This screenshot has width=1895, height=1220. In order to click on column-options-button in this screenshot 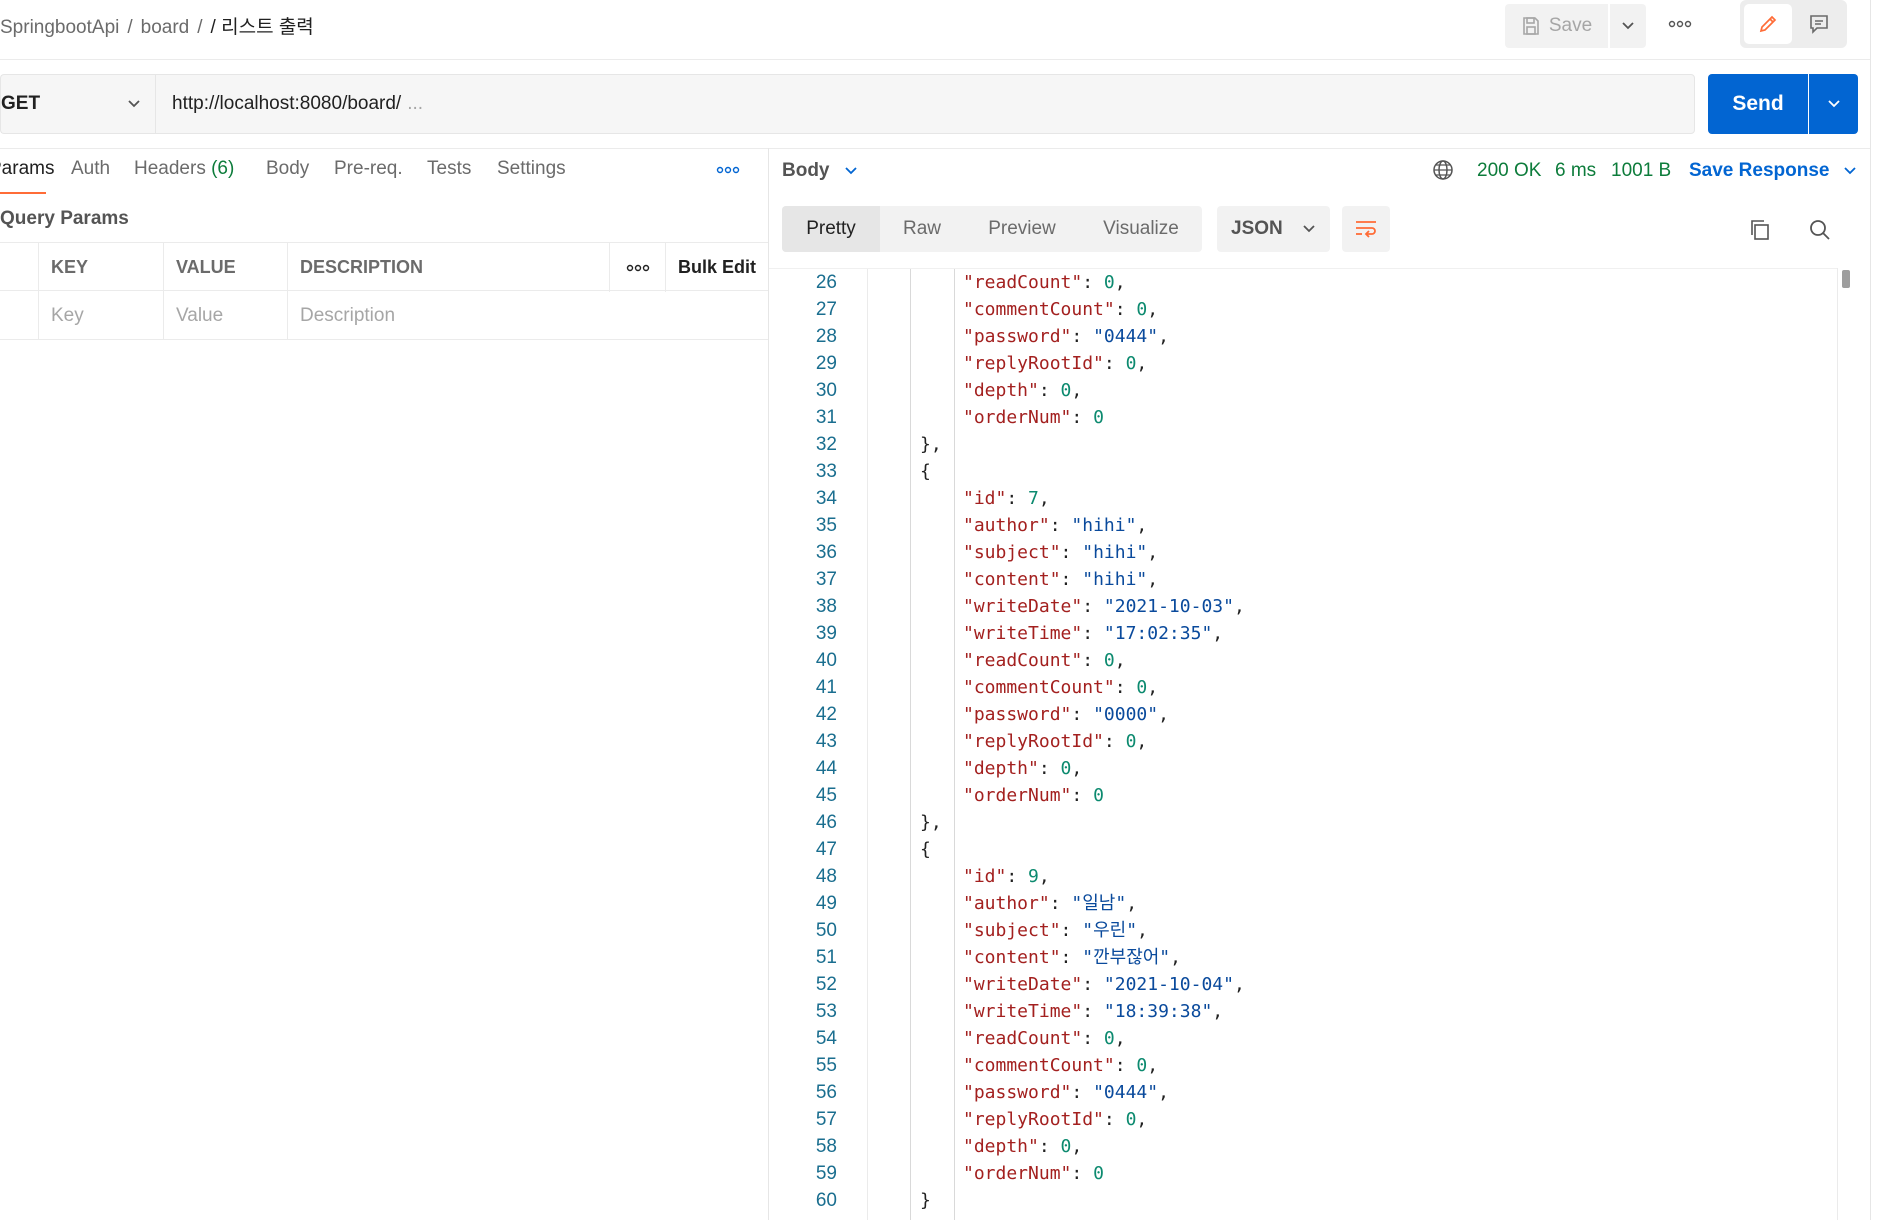, I will do `click(637, 267)`.